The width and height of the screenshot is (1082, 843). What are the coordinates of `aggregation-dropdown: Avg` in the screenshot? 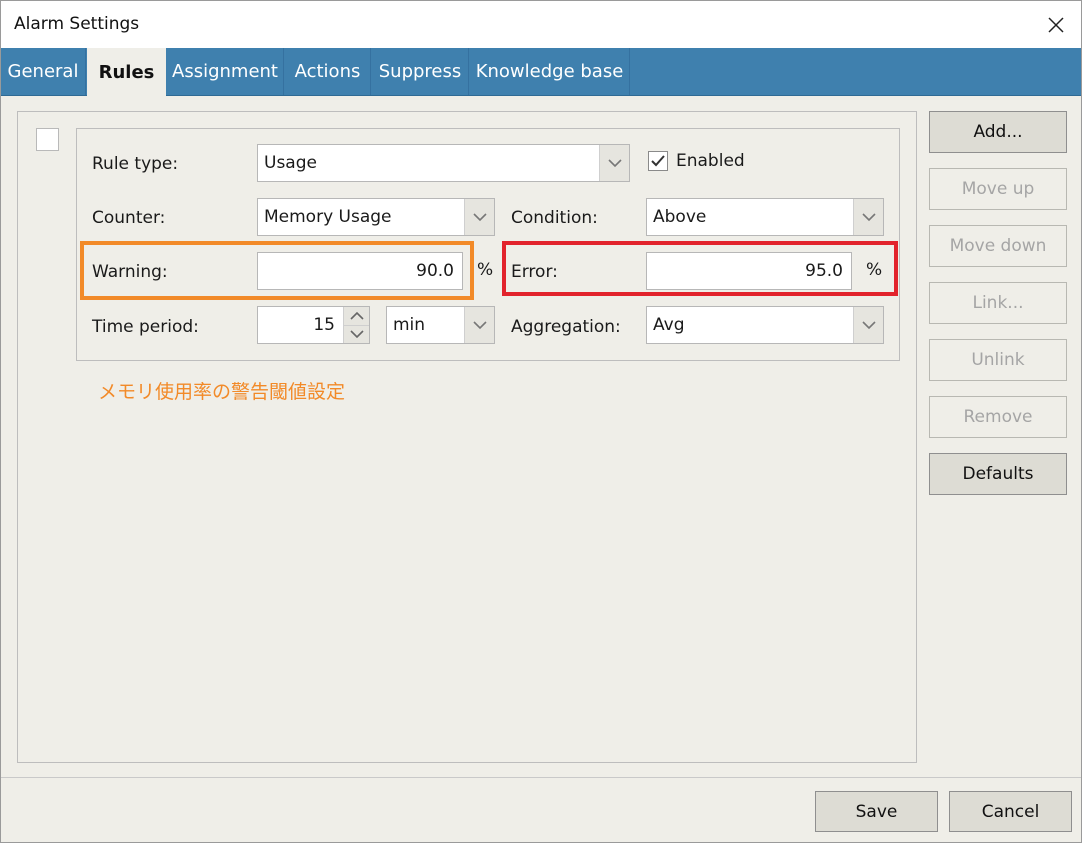 It's located at (765, 325).